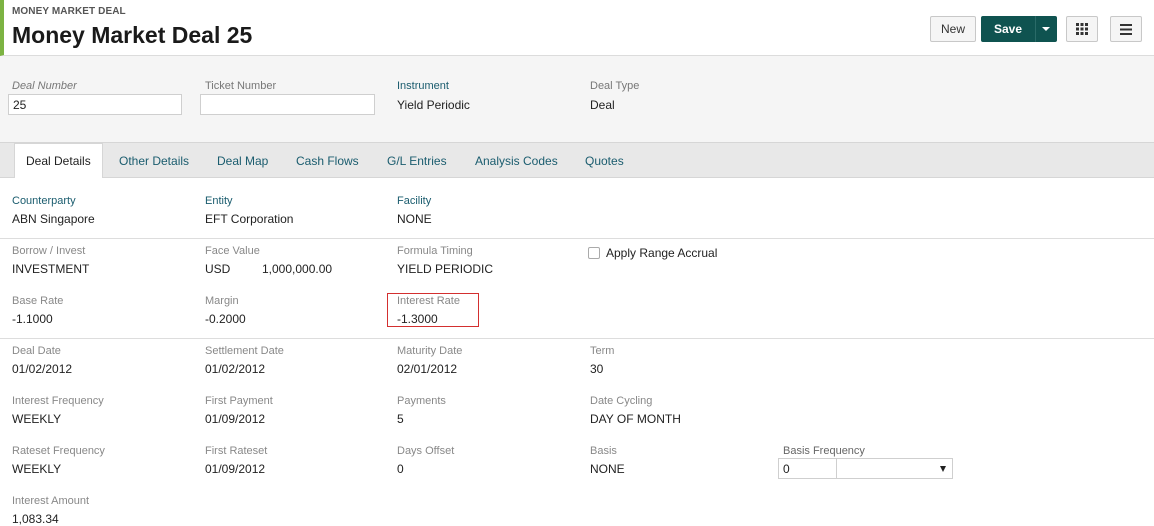  I want to click on face-value-label: Face Value, so click(232, 251).